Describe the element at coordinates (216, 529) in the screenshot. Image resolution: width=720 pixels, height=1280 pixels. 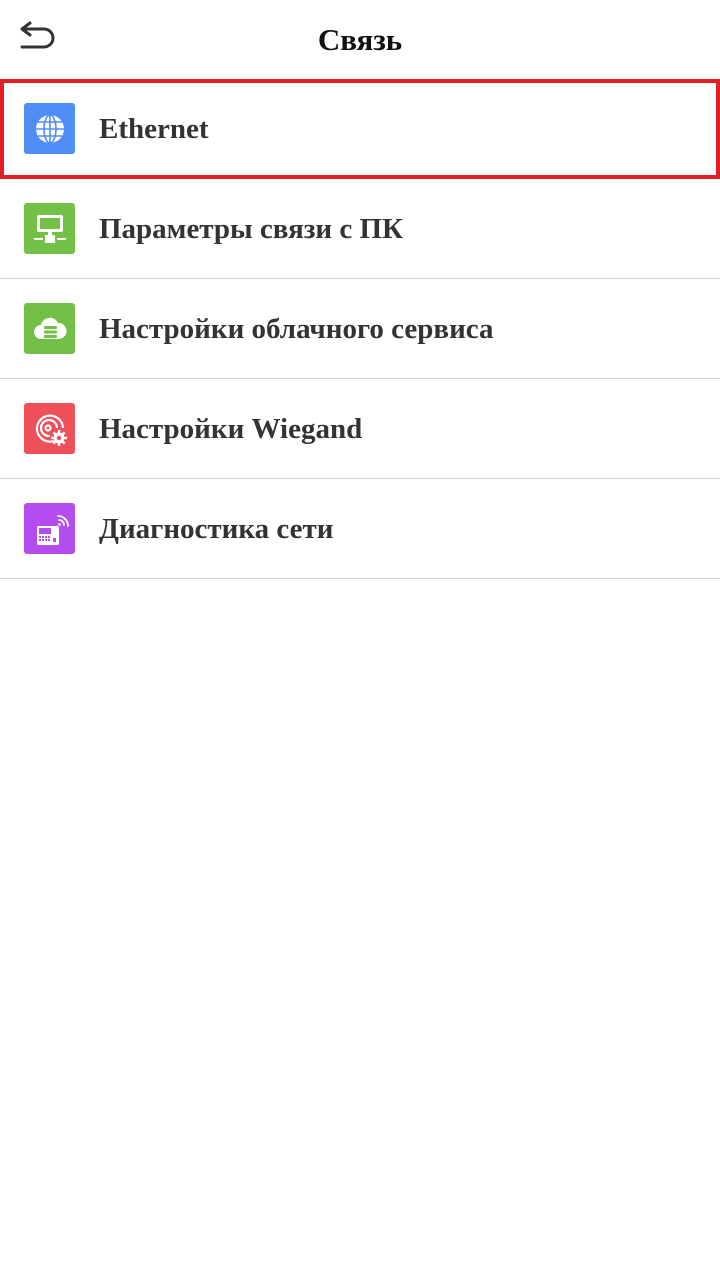
I see `menu-item-label: Диагностика сети` at that location.